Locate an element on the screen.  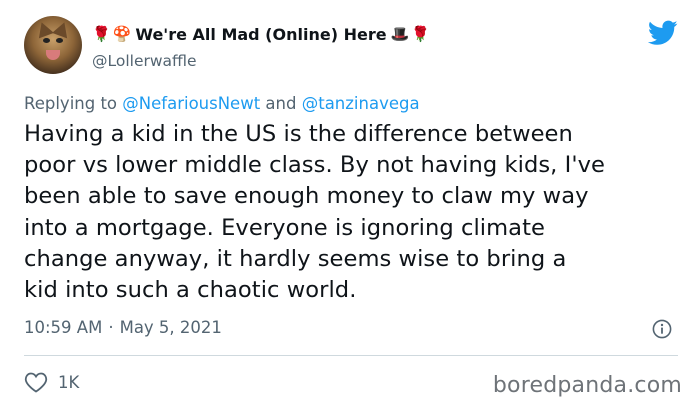
divider is located at coordinates (351, 355).